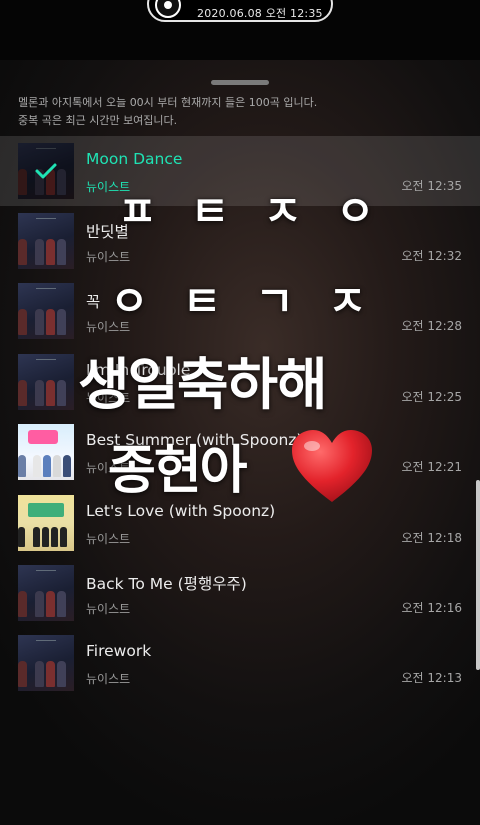 The height and width of the screenshot is (825, 480). I want to click on track-played-time: 오전 12:18, so click(431, 538).